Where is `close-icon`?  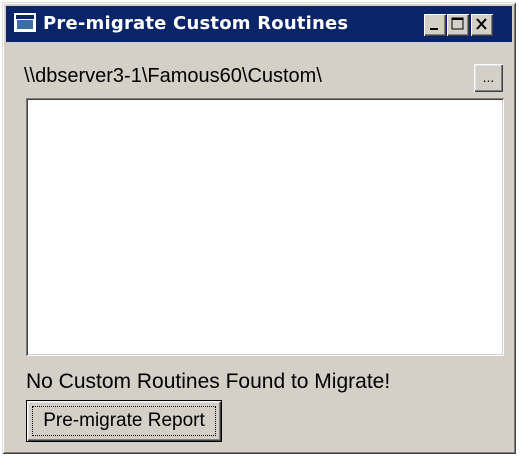 close-icon is located at coordinates (481, 24).